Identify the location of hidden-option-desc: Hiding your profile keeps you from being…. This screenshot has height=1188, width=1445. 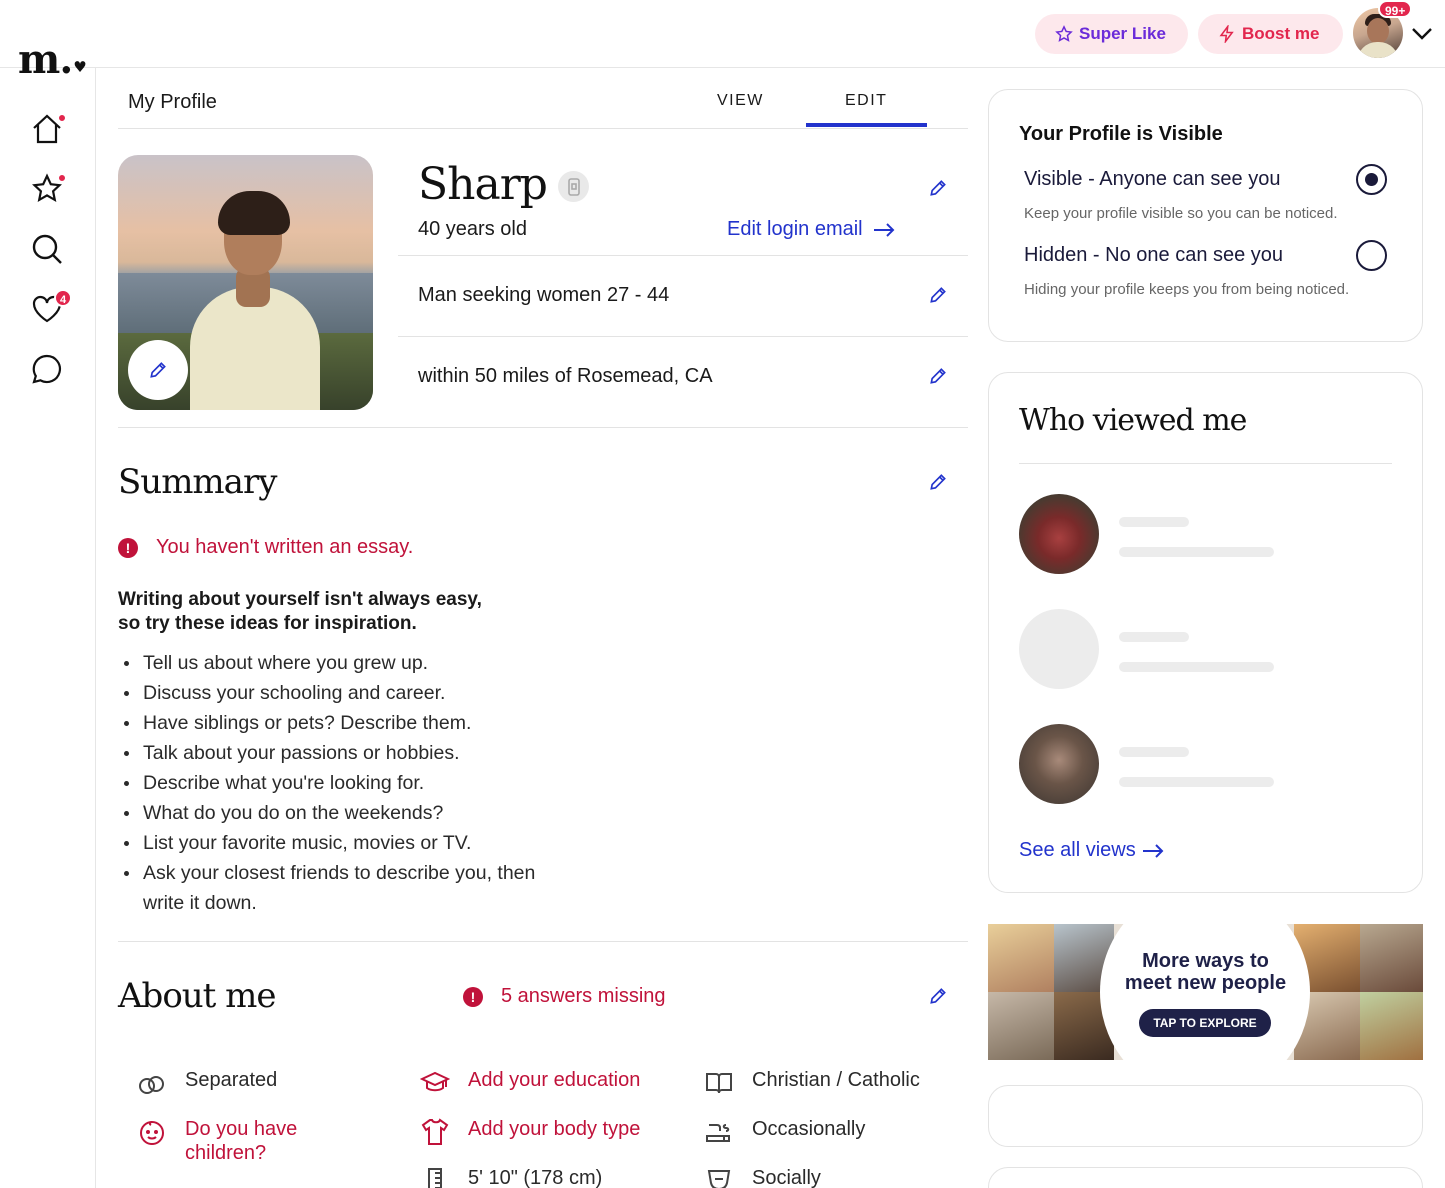
(1187, 289).